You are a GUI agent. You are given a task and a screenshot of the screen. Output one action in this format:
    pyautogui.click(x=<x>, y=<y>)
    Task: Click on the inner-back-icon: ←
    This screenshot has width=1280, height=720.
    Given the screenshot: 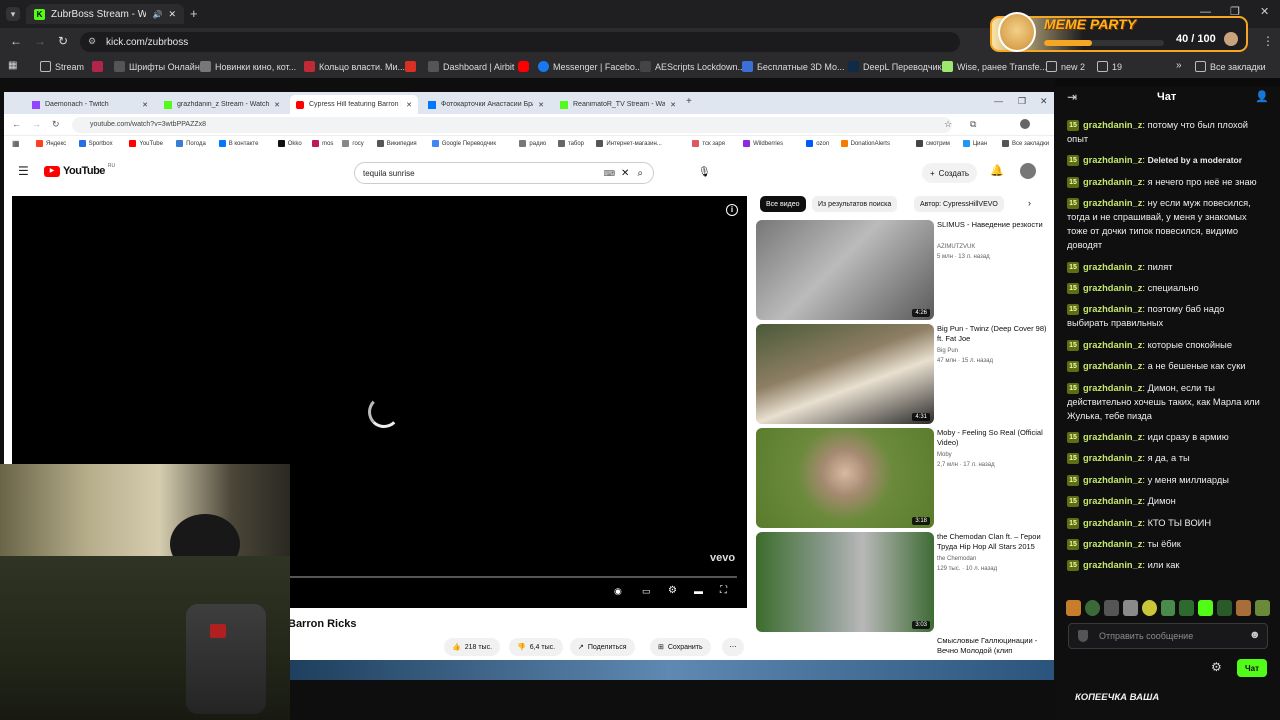 What is the action you would take?
    pyautogui.click(x=16, y=124)
    